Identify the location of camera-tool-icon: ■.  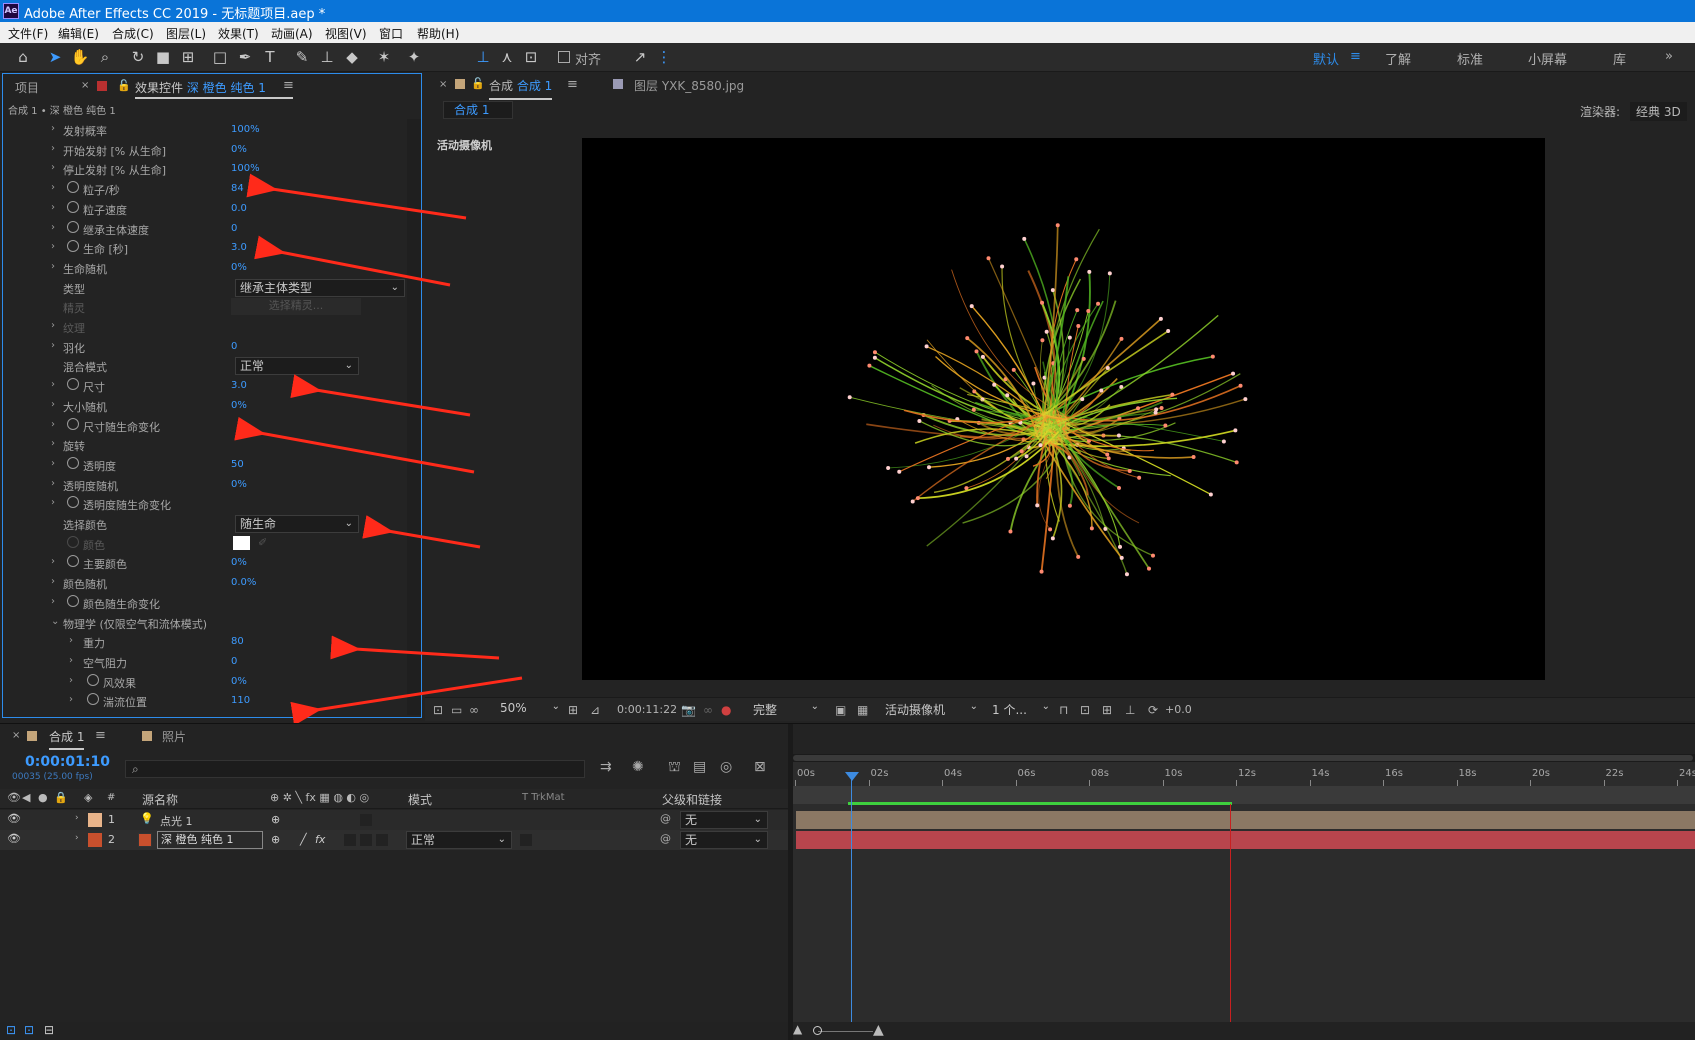
(163, 57).